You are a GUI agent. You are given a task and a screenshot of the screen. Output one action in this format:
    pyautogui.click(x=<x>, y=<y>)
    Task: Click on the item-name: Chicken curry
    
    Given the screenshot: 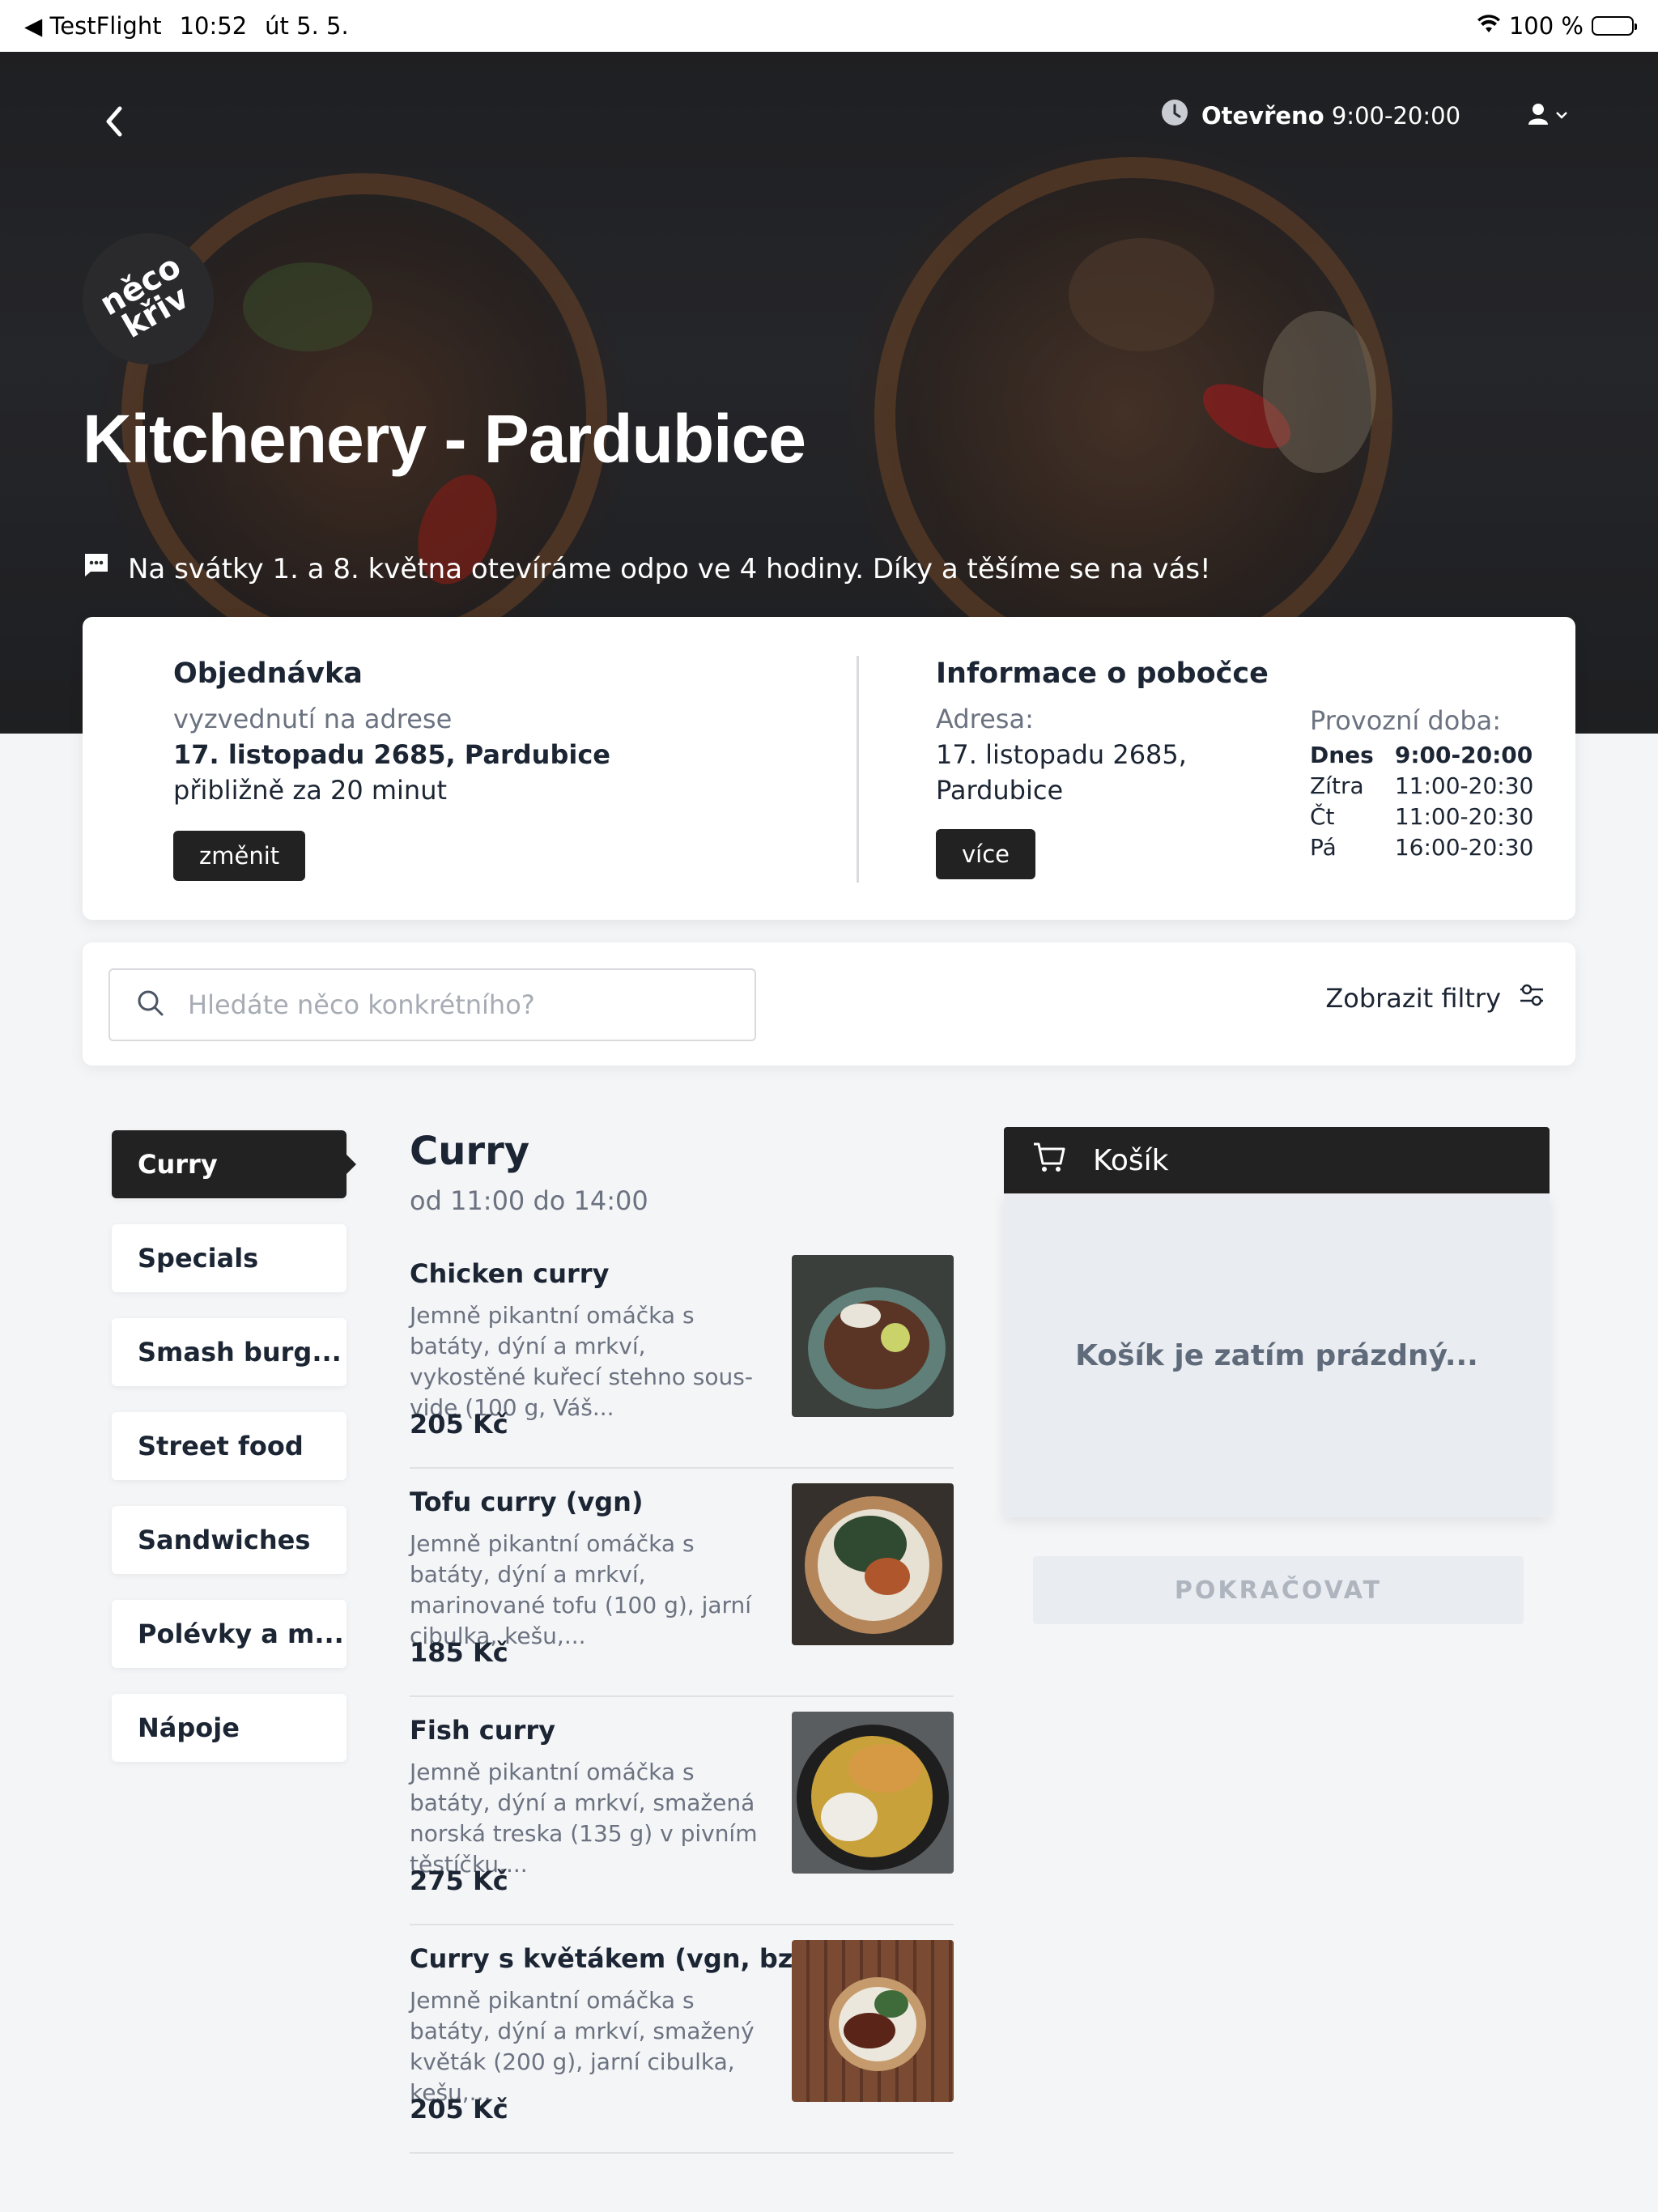 What is the action you would take?
    pyautogui.click(x=510, y=1273)
    